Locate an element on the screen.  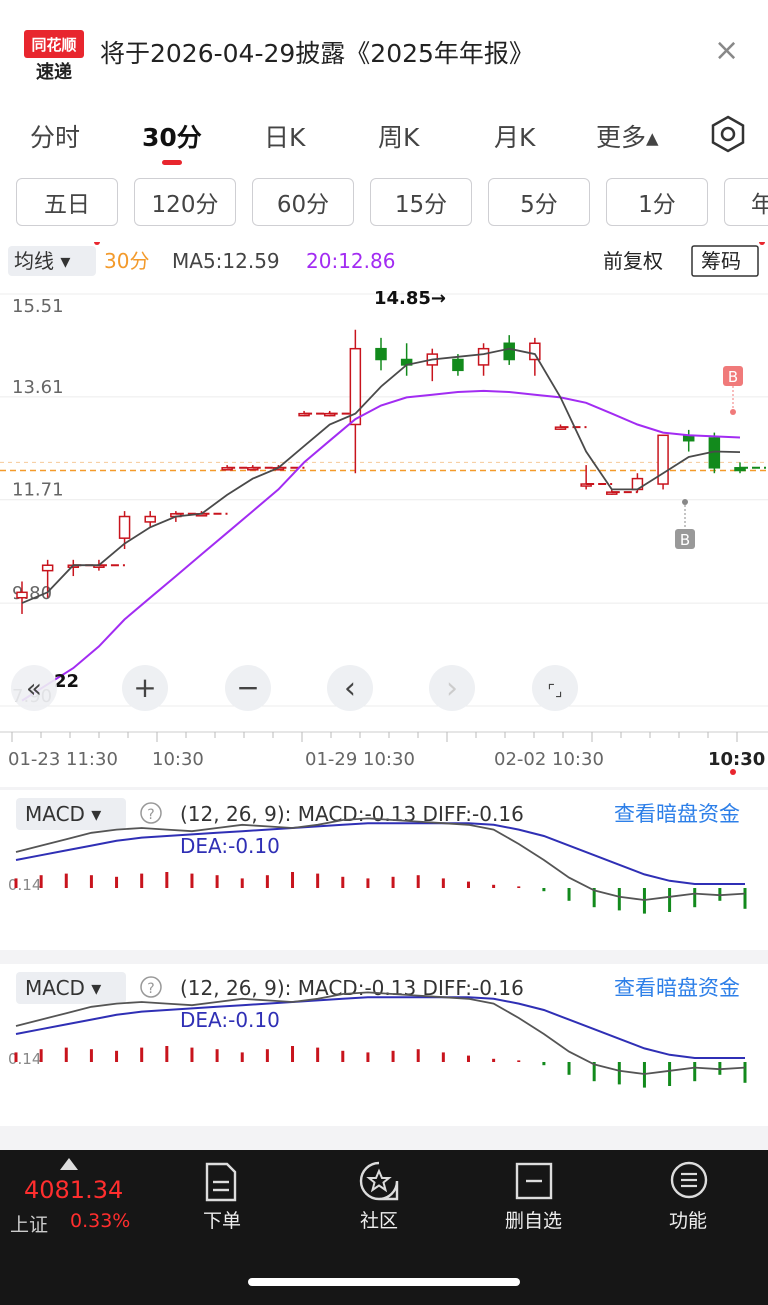
macd-axis-label-2: 0.14 is located at coordinates (24, 1059).